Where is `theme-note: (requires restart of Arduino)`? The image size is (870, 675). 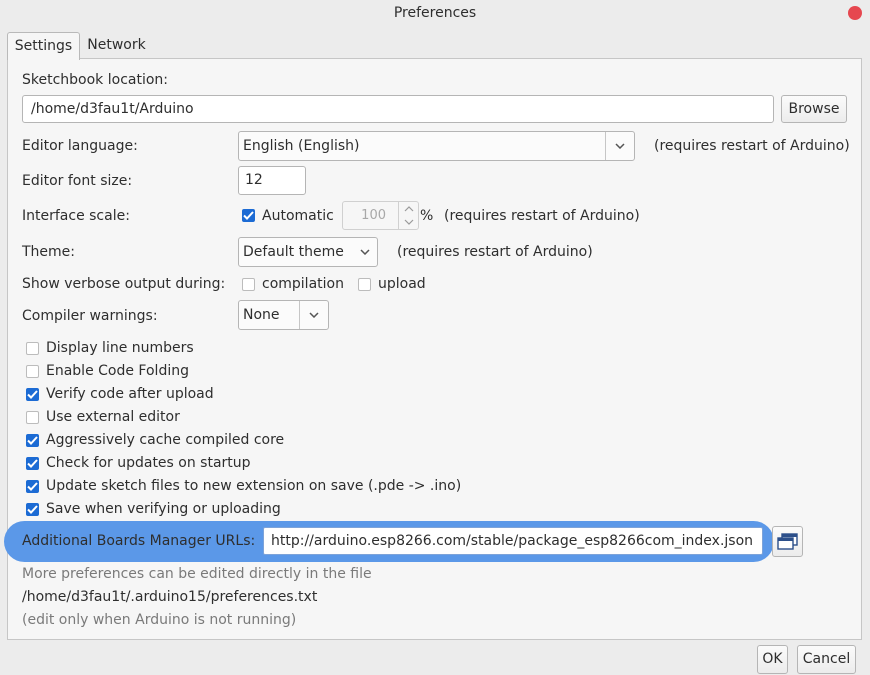
theme-note: (requires restart of Arduino) is located at coordinates (495, 252).